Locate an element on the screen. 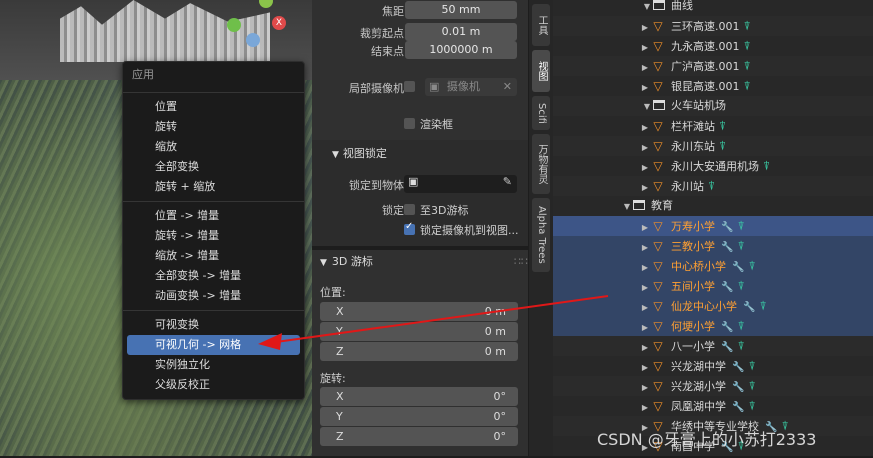 The image size is (873, 458). annotation-arrow is located at coordinates (433, 322).